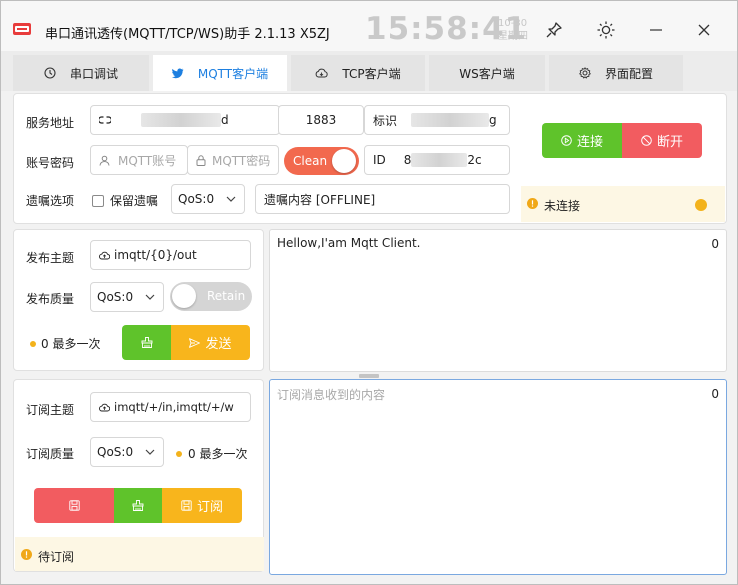 The height and width of the screenshot is (585, 738). I want to click on connect-button-label: 连接, so click(589, 142).